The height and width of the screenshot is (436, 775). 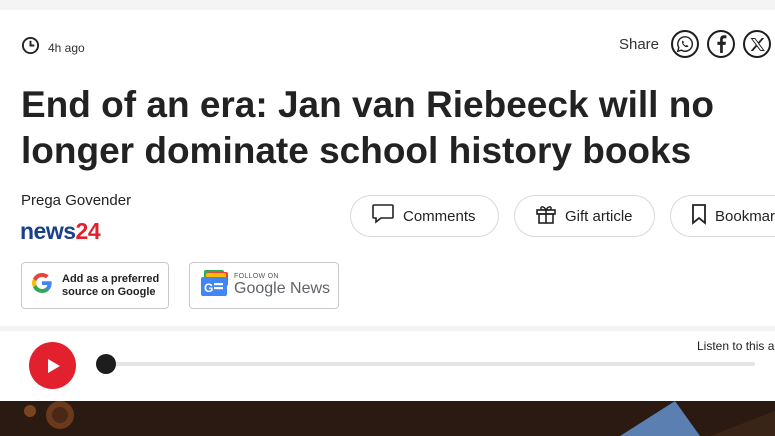 I want to click on google-card-line2: source on Google, so click(x=109, y=291).